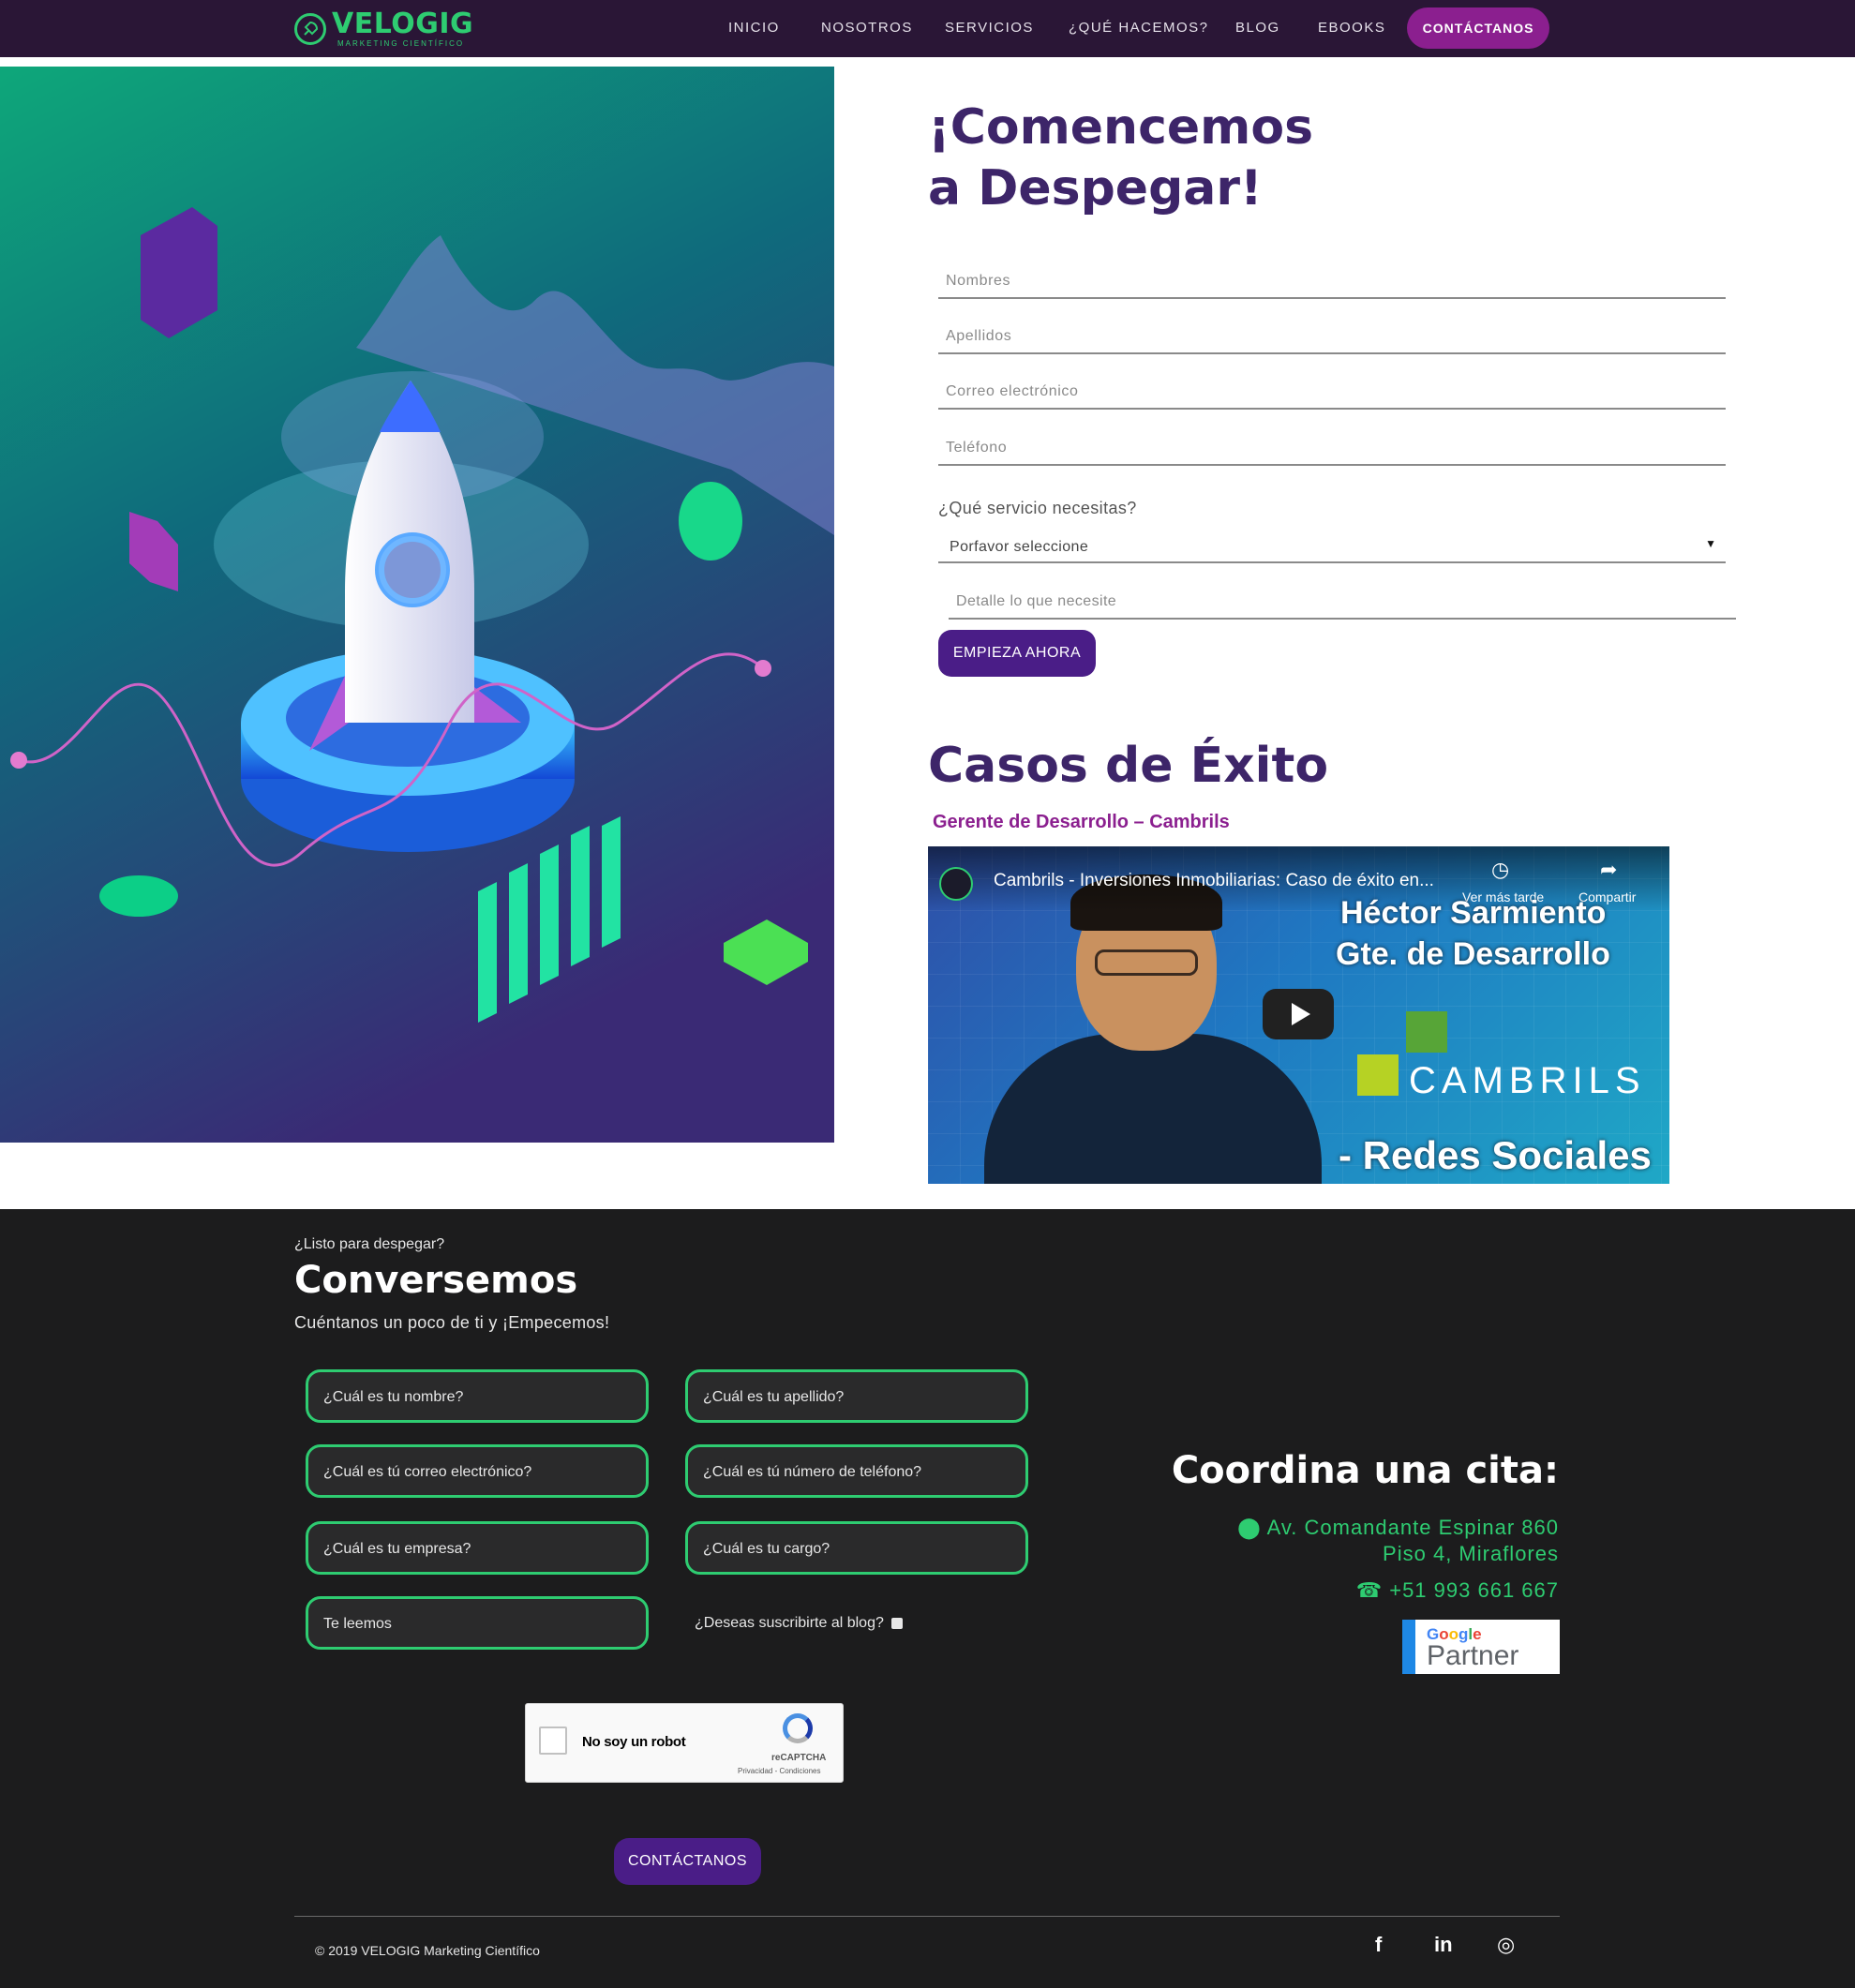 The height and width of the screenshot is (1988, 1855). What do you see at coordinates (1351, 28) in the screenshot?
I see `nav-item-ebooks: EBOOKS` at bounding box center [1351, 28].